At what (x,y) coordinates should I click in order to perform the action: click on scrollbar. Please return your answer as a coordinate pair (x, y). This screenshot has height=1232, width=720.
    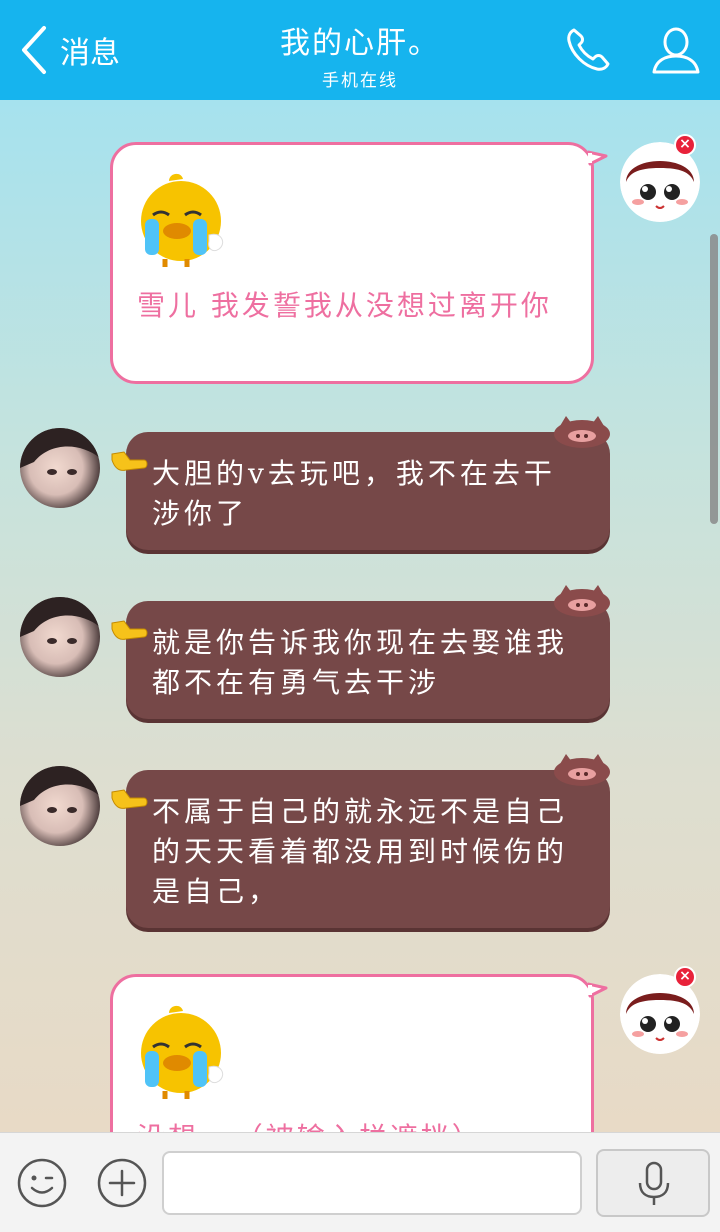
    Looking at the image, I should click on (714, 379).